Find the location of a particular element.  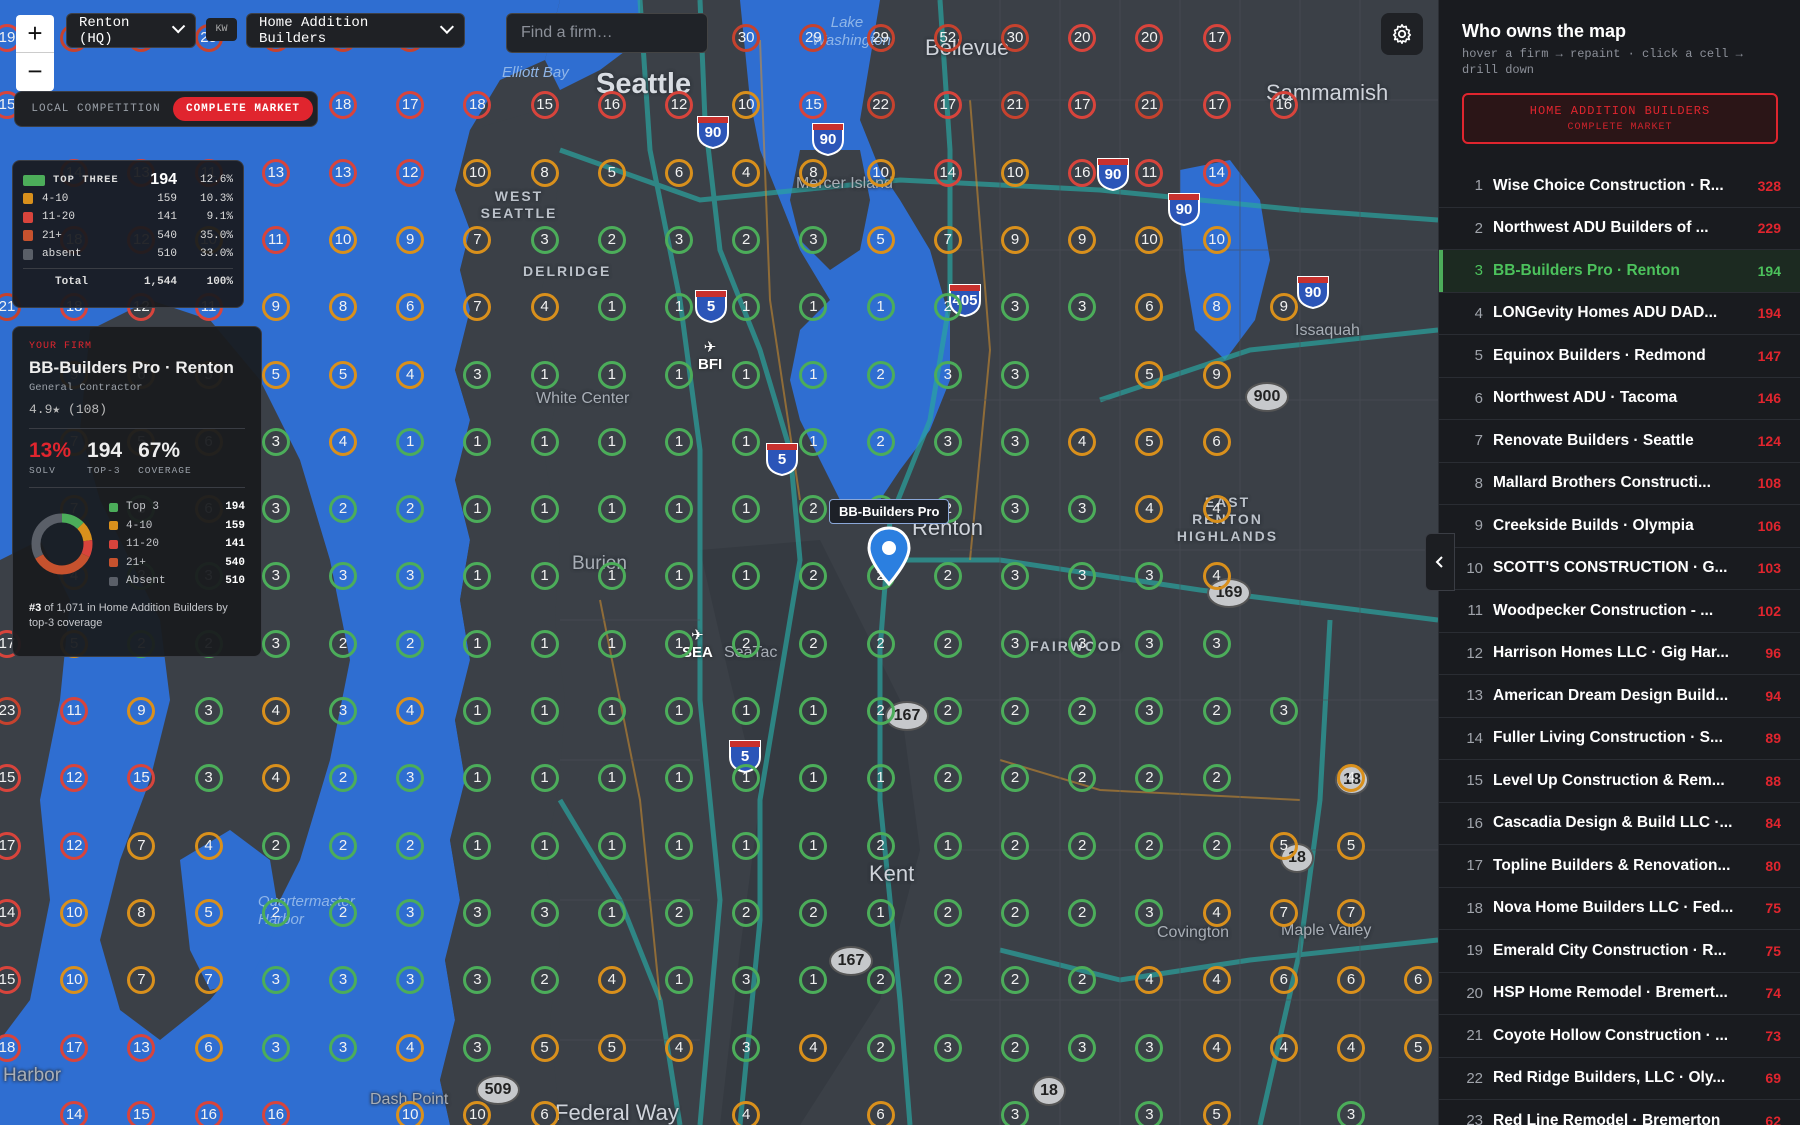

firm-location-pin is located at coordinates (889, 556).